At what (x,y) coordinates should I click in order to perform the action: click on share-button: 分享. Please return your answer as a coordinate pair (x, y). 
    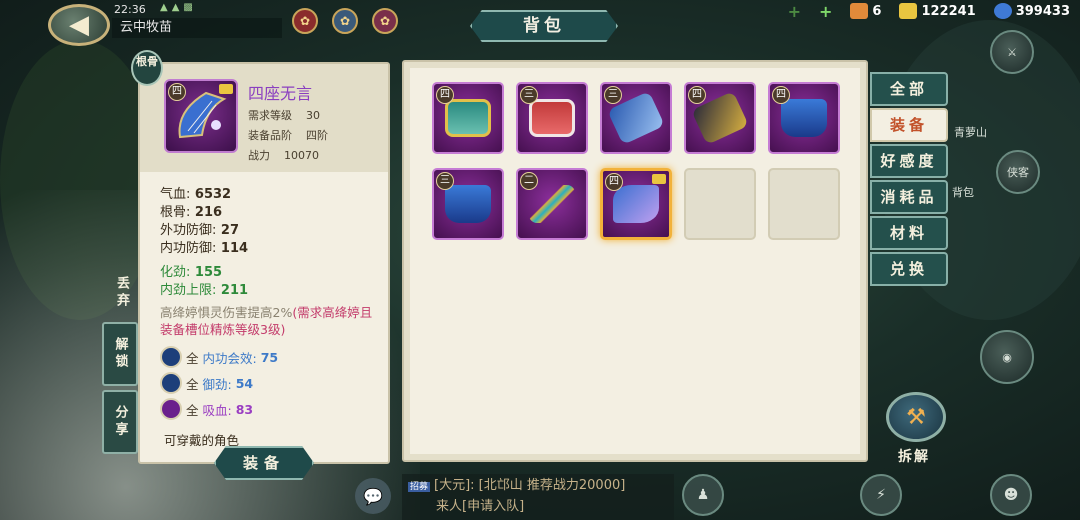
    Looking at the image, I should click on (120, 422).